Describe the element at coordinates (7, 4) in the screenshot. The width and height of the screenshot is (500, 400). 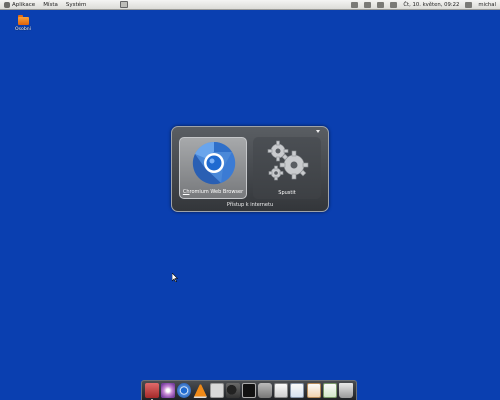
I see `gnome-foot-icon` at that location.